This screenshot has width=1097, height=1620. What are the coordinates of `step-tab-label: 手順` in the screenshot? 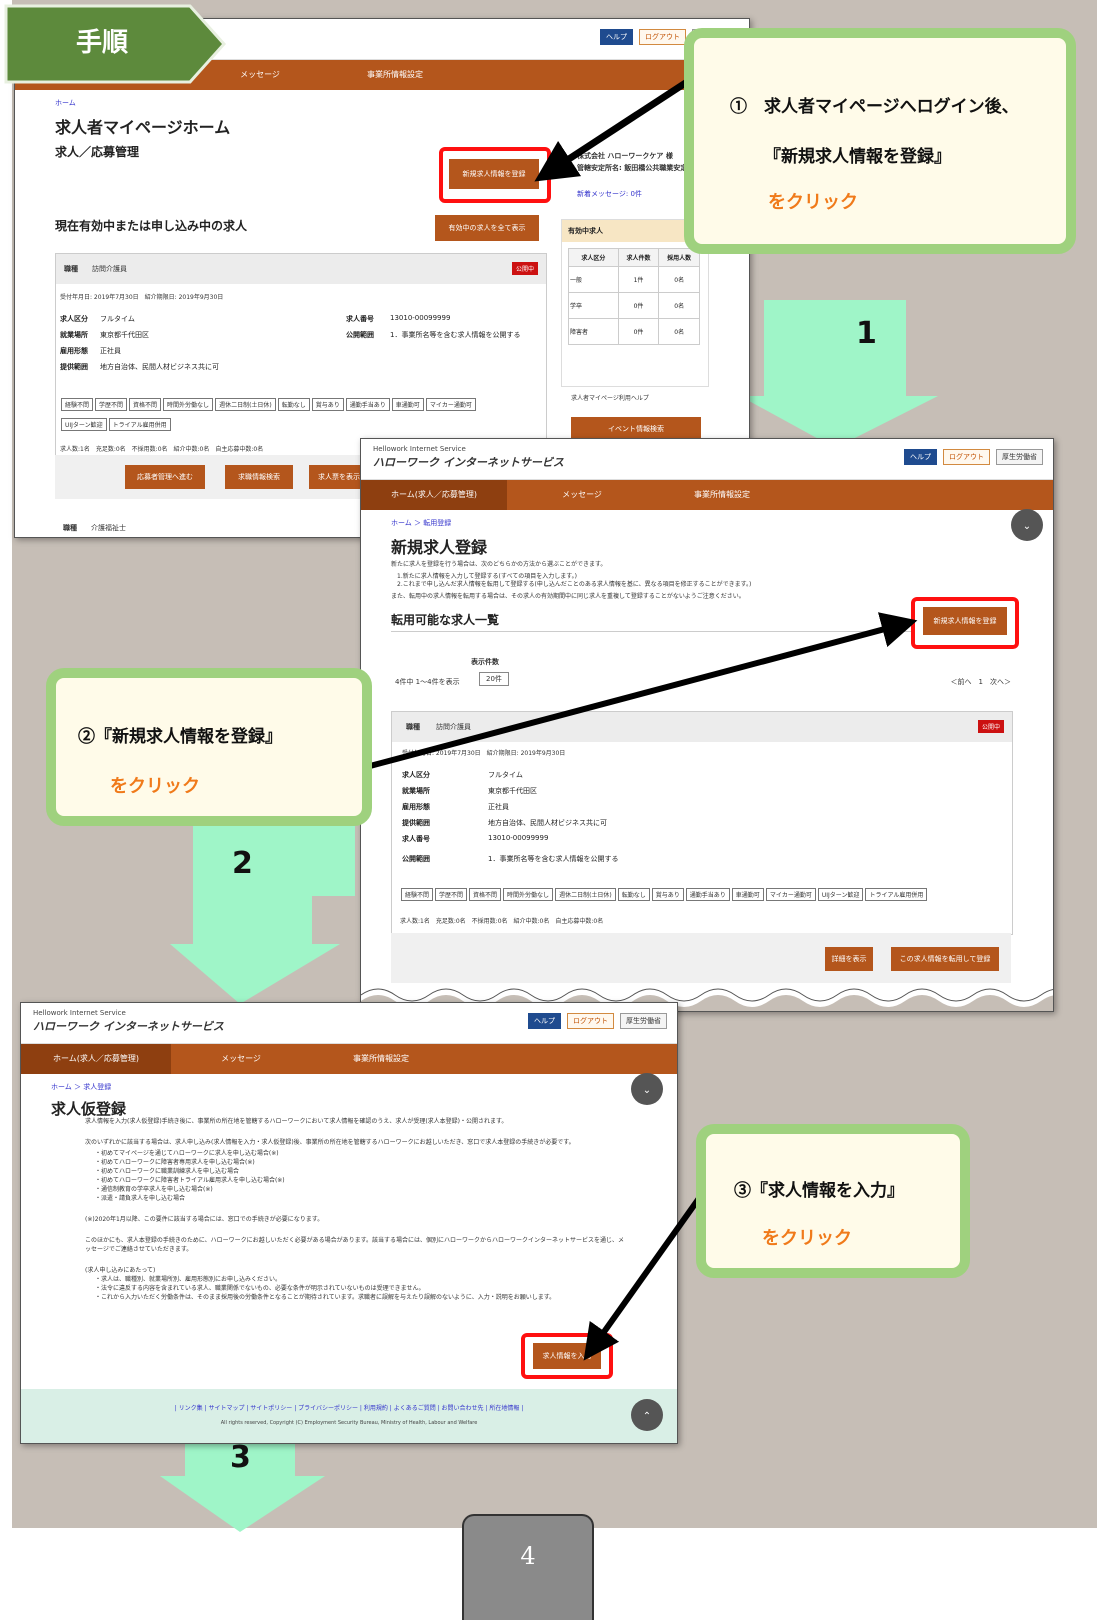 It's located at (102, 43).